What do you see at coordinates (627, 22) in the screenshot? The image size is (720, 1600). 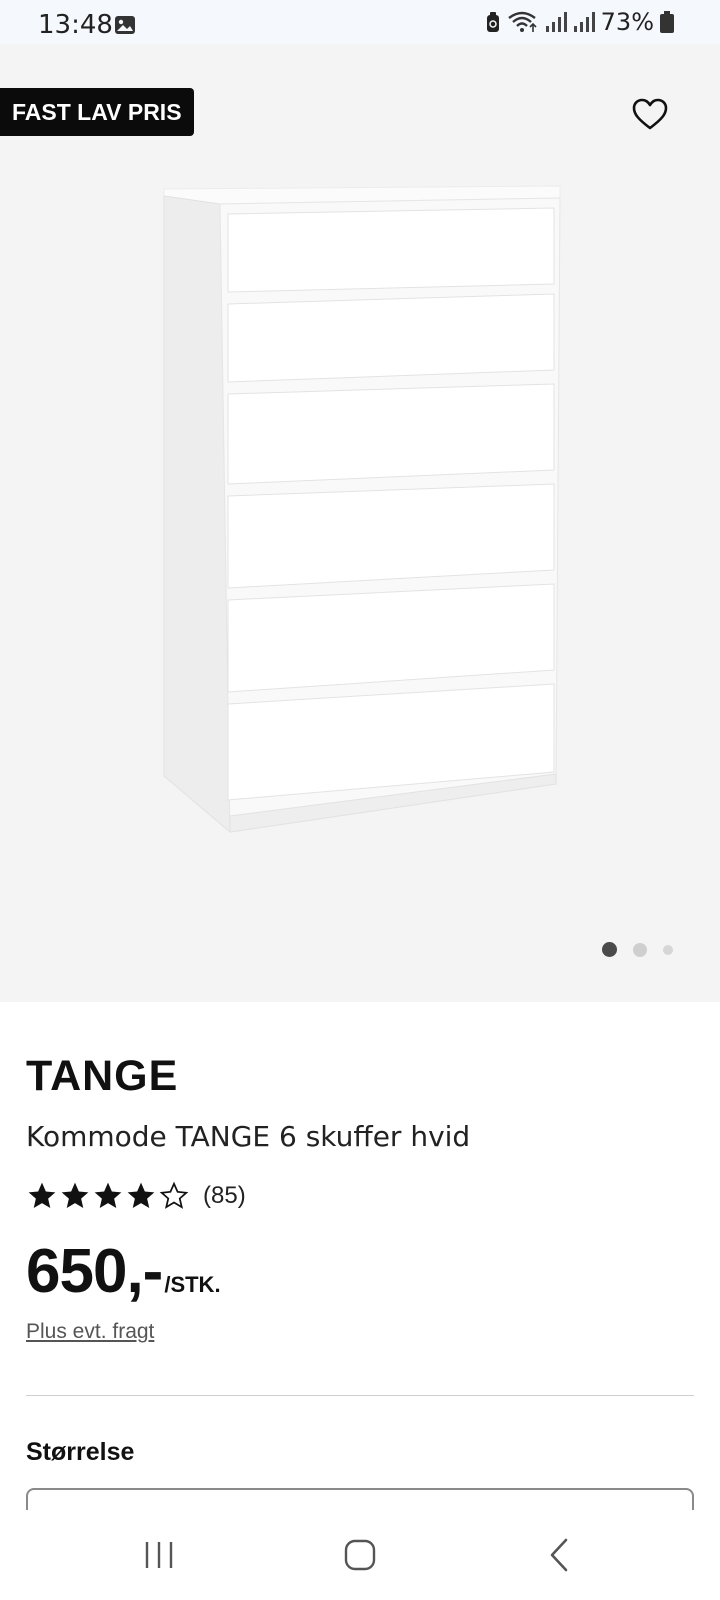 I see `battery-percentage: 73%` at bounding box center [627, 22].